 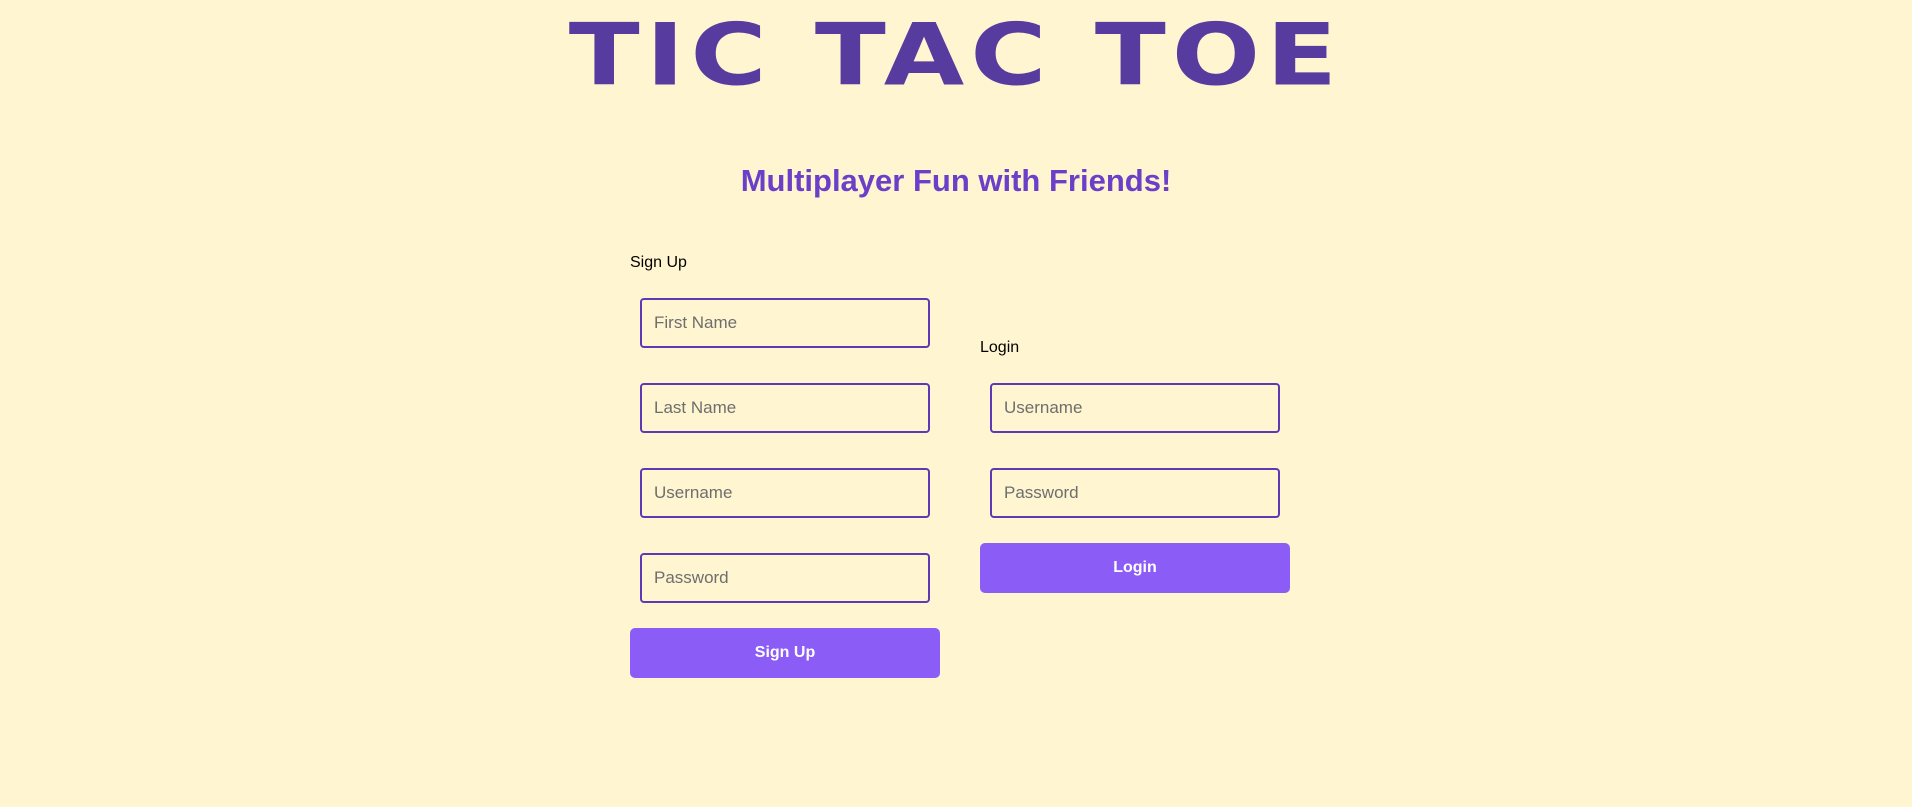 I want to click on login-password-input, so click(x=1135, y=493).